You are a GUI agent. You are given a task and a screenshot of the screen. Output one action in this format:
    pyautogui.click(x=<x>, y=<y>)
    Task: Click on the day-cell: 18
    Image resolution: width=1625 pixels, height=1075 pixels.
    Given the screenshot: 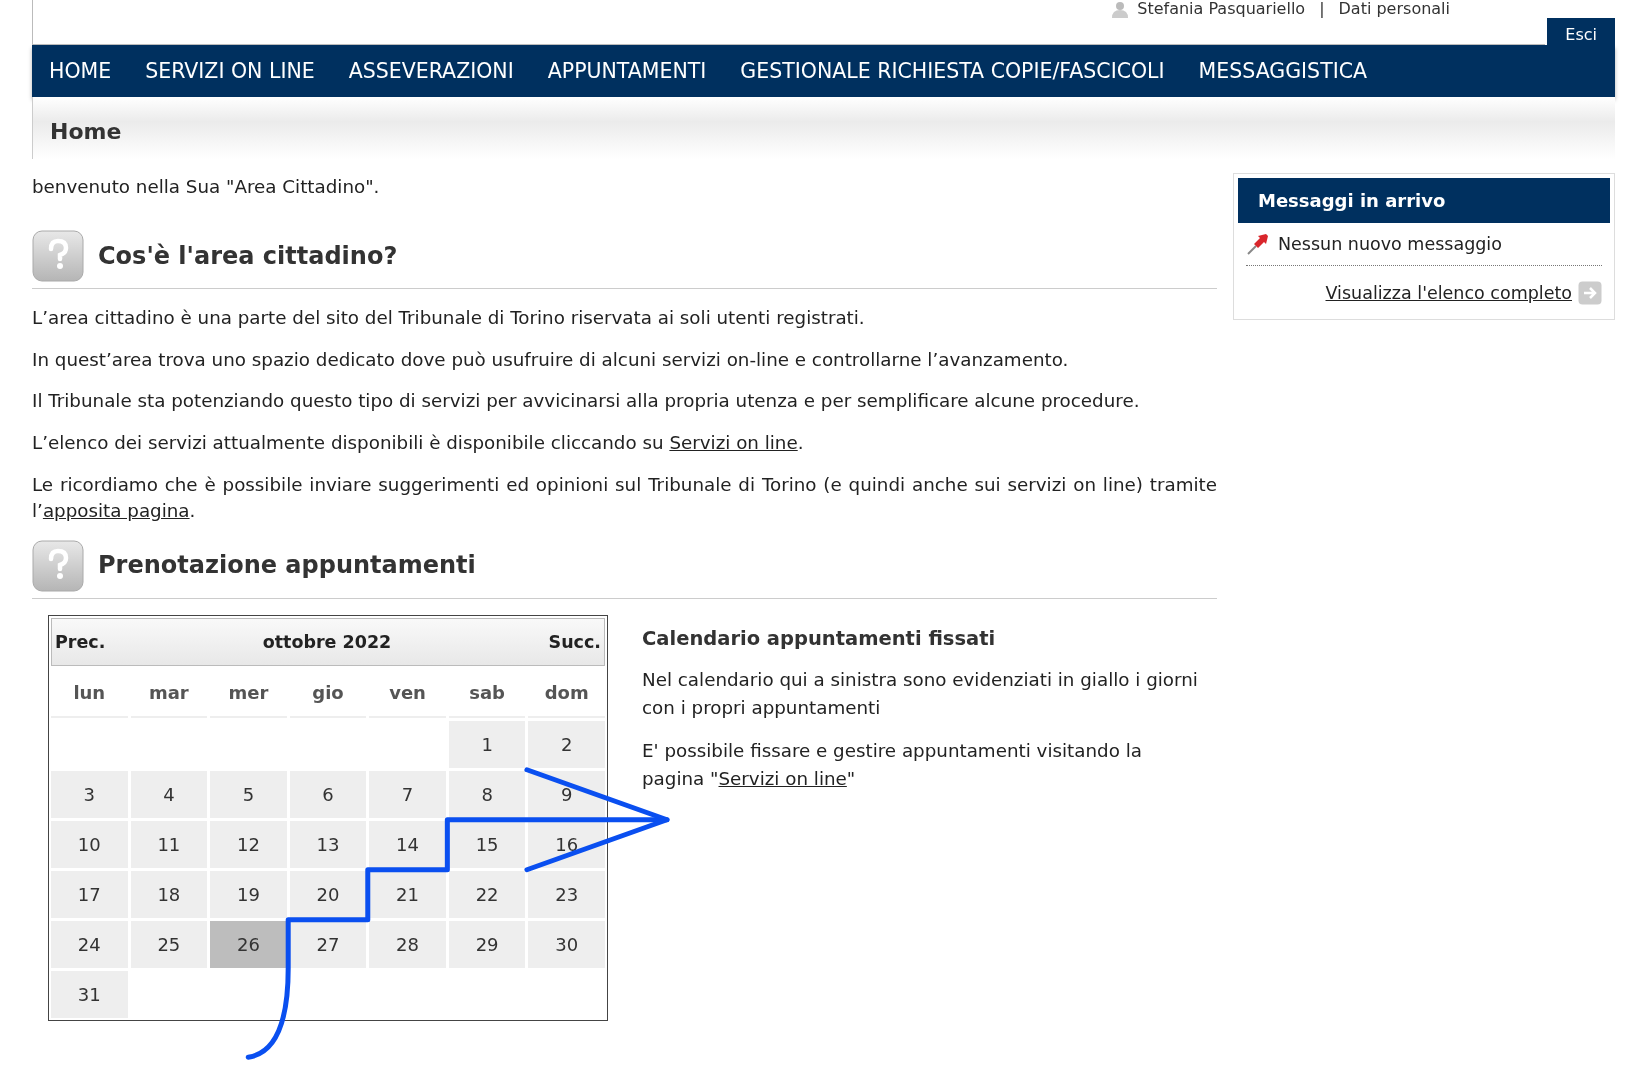 What is the action you would take?
    pyautogui.click(x=169, y=894)
    